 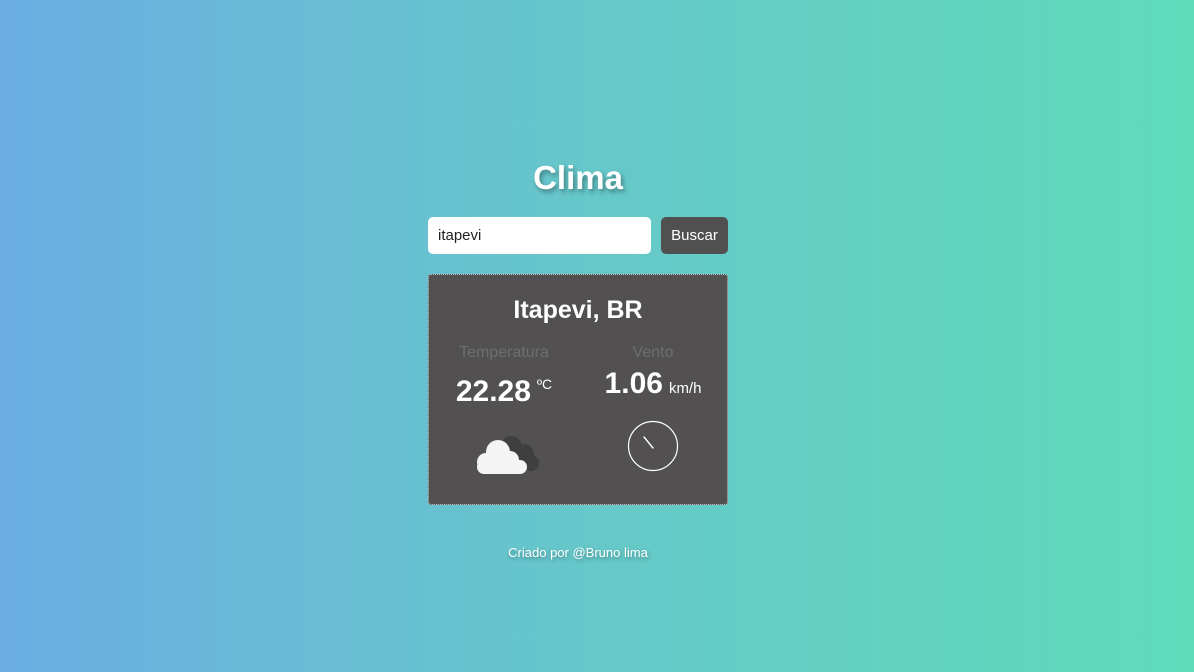 I want to click on temperature-label: Temperatura, so click(x=504, y=352).